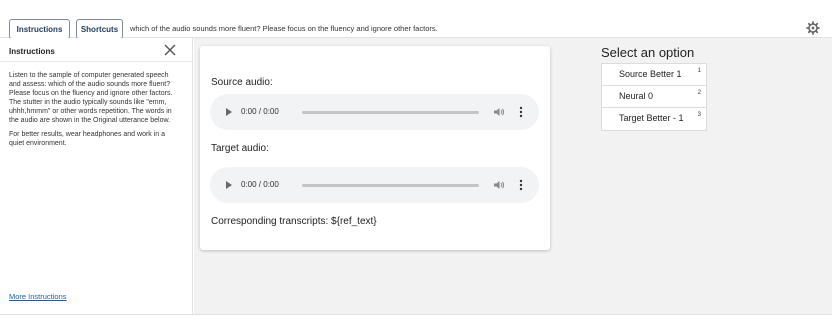 This screenshot has width=832, height=322. What do you see at coordinates (294, 221) in the screenshot?
I see `transcript-label: Corresponding transcripts: ${ref_text}` at bounding box center [294, 221].